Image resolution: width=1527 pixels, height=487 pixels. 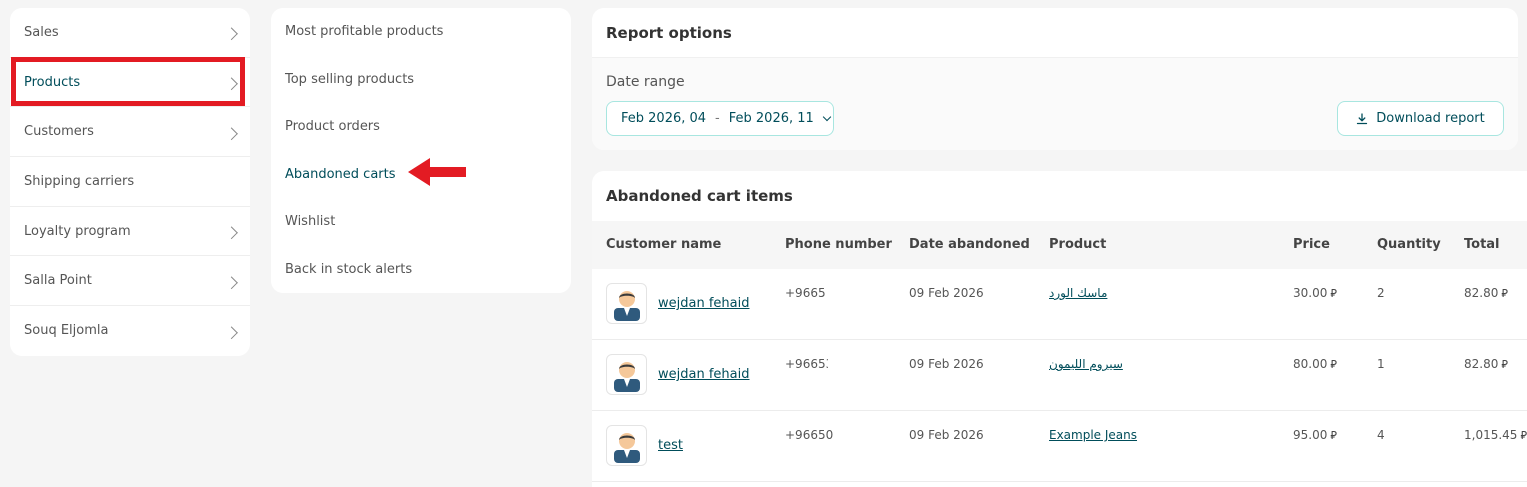 I want to click on phone-number: +96650, so click(x=809, y=435).